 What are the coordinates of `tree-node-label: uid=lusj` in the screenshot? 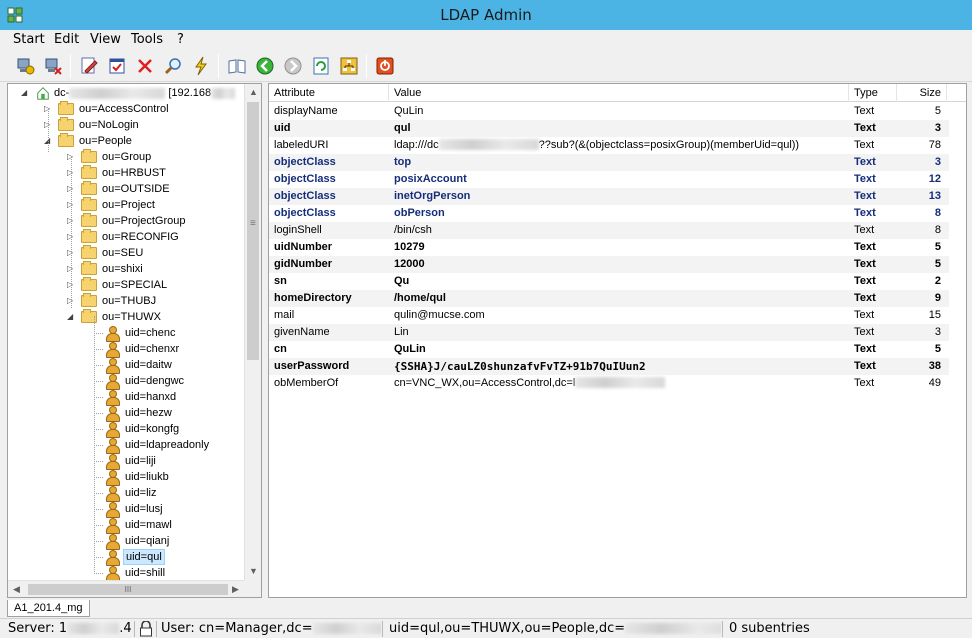 It's located at (144, 509).